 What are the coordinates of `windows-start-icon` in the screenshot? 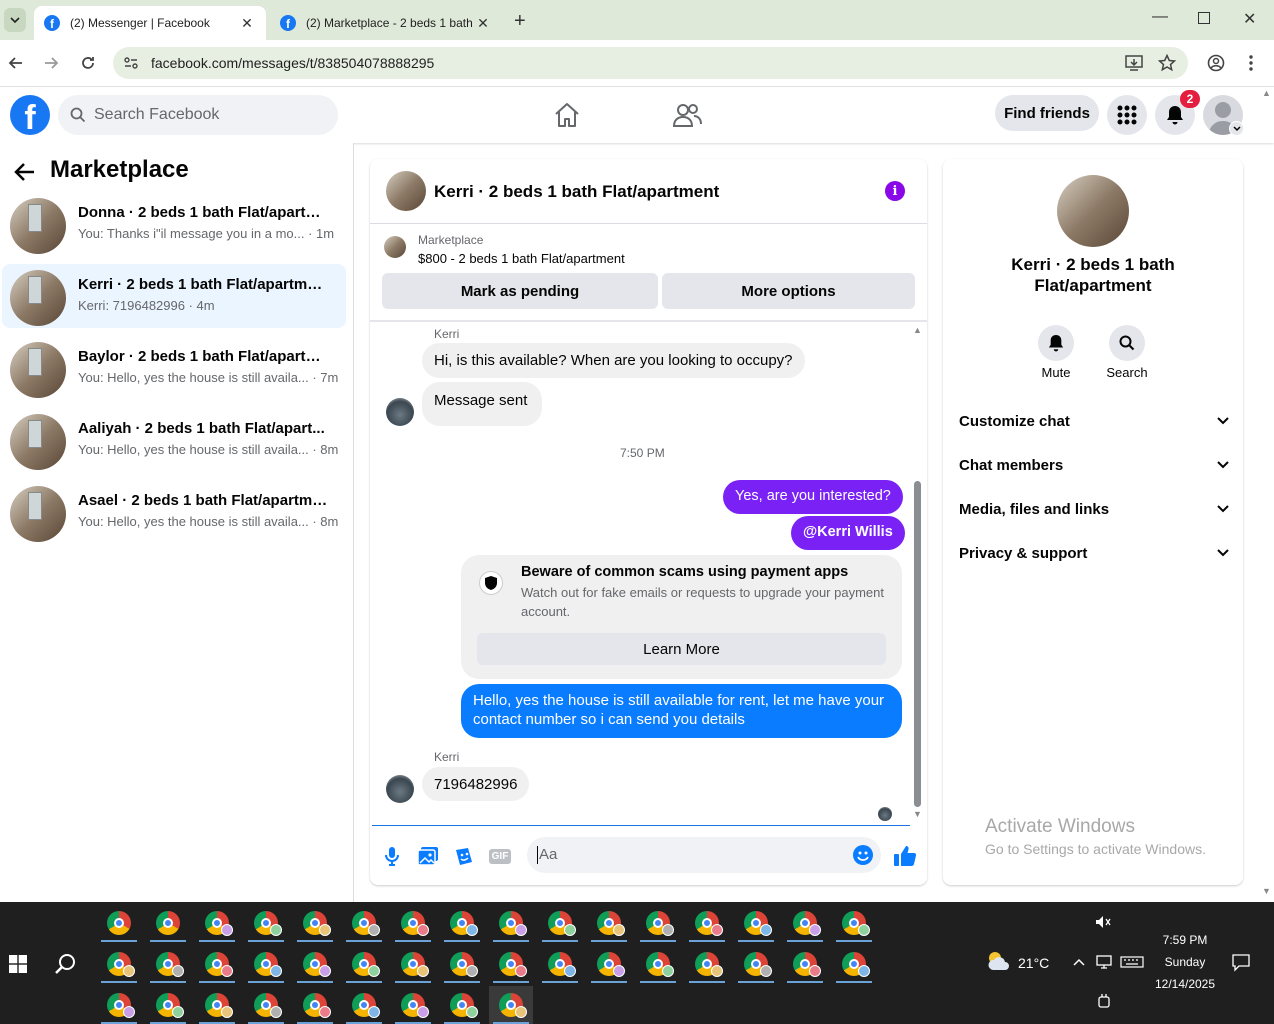 It's located at (18, 964).